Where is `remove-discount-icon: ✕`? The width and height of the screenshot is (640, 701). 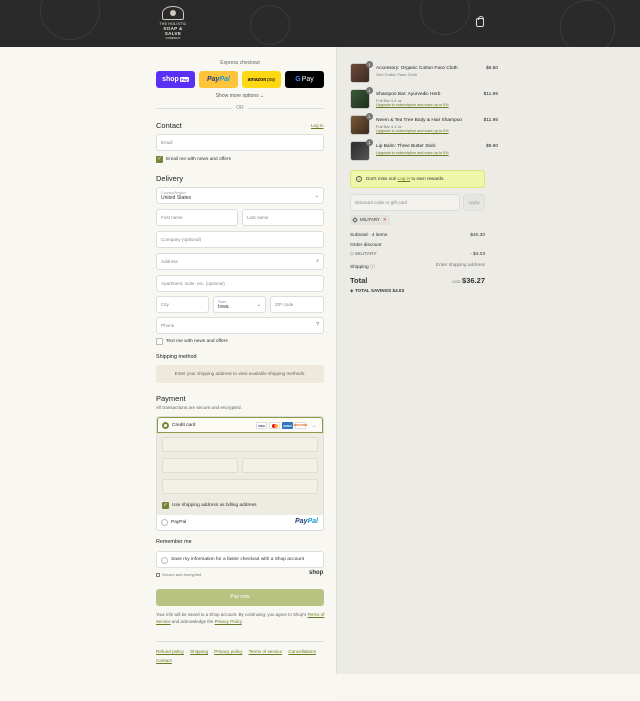
remove-discount-icon: ✕ is located at coordinates (385, 219).